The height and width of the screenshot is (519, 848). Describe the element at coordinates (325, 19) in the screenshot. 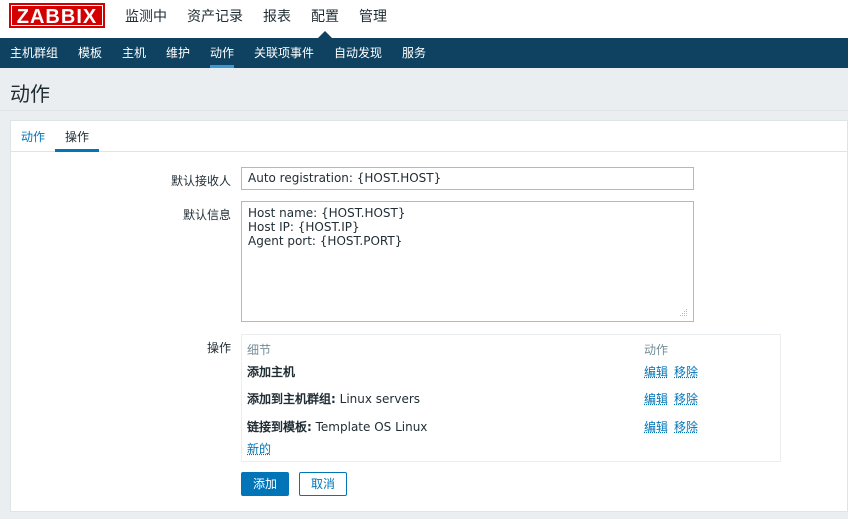

I see `main-menu-configuration: 配置` at that location.